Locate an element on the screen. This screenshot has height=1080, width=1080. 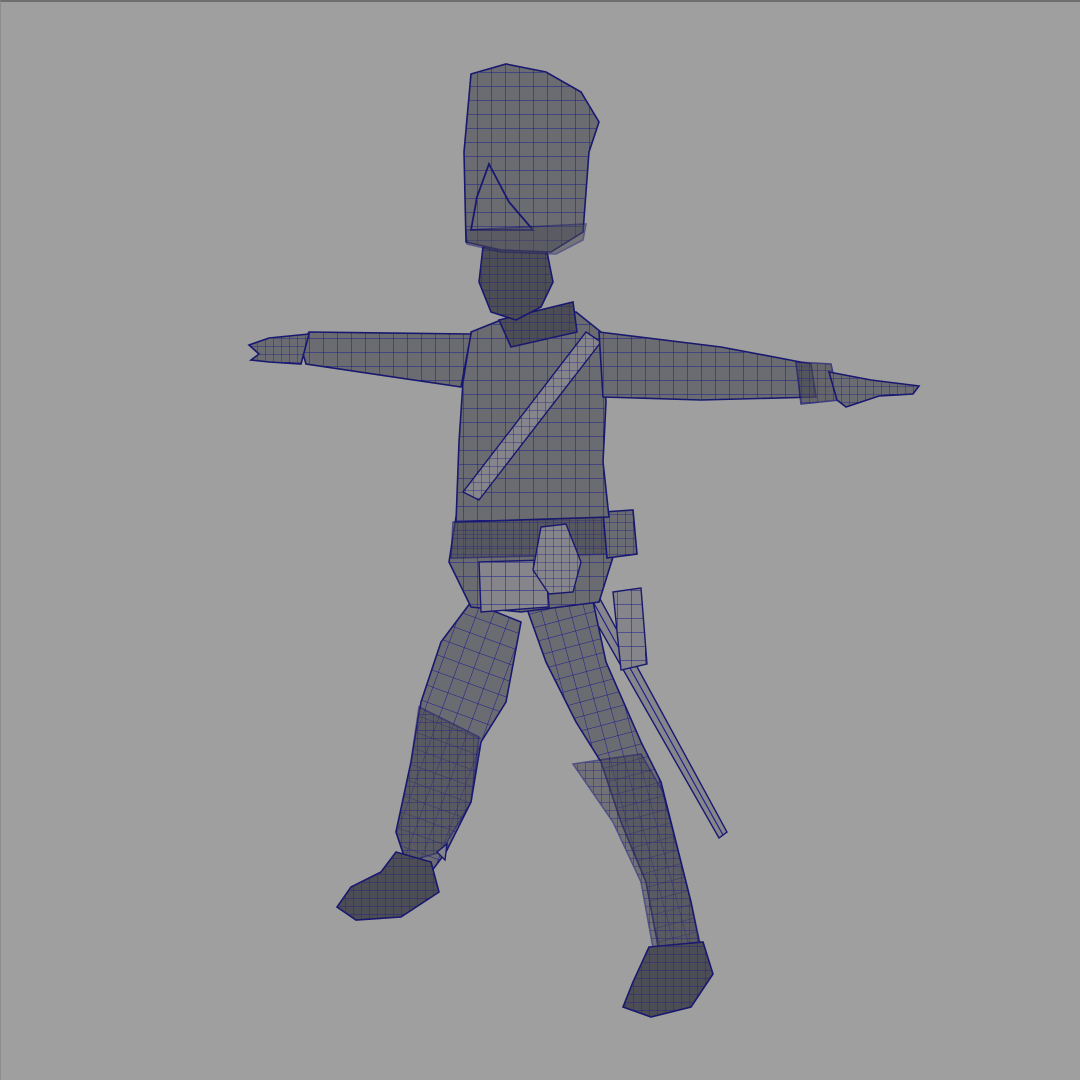
right-arm is located at coordinates (759, 369).